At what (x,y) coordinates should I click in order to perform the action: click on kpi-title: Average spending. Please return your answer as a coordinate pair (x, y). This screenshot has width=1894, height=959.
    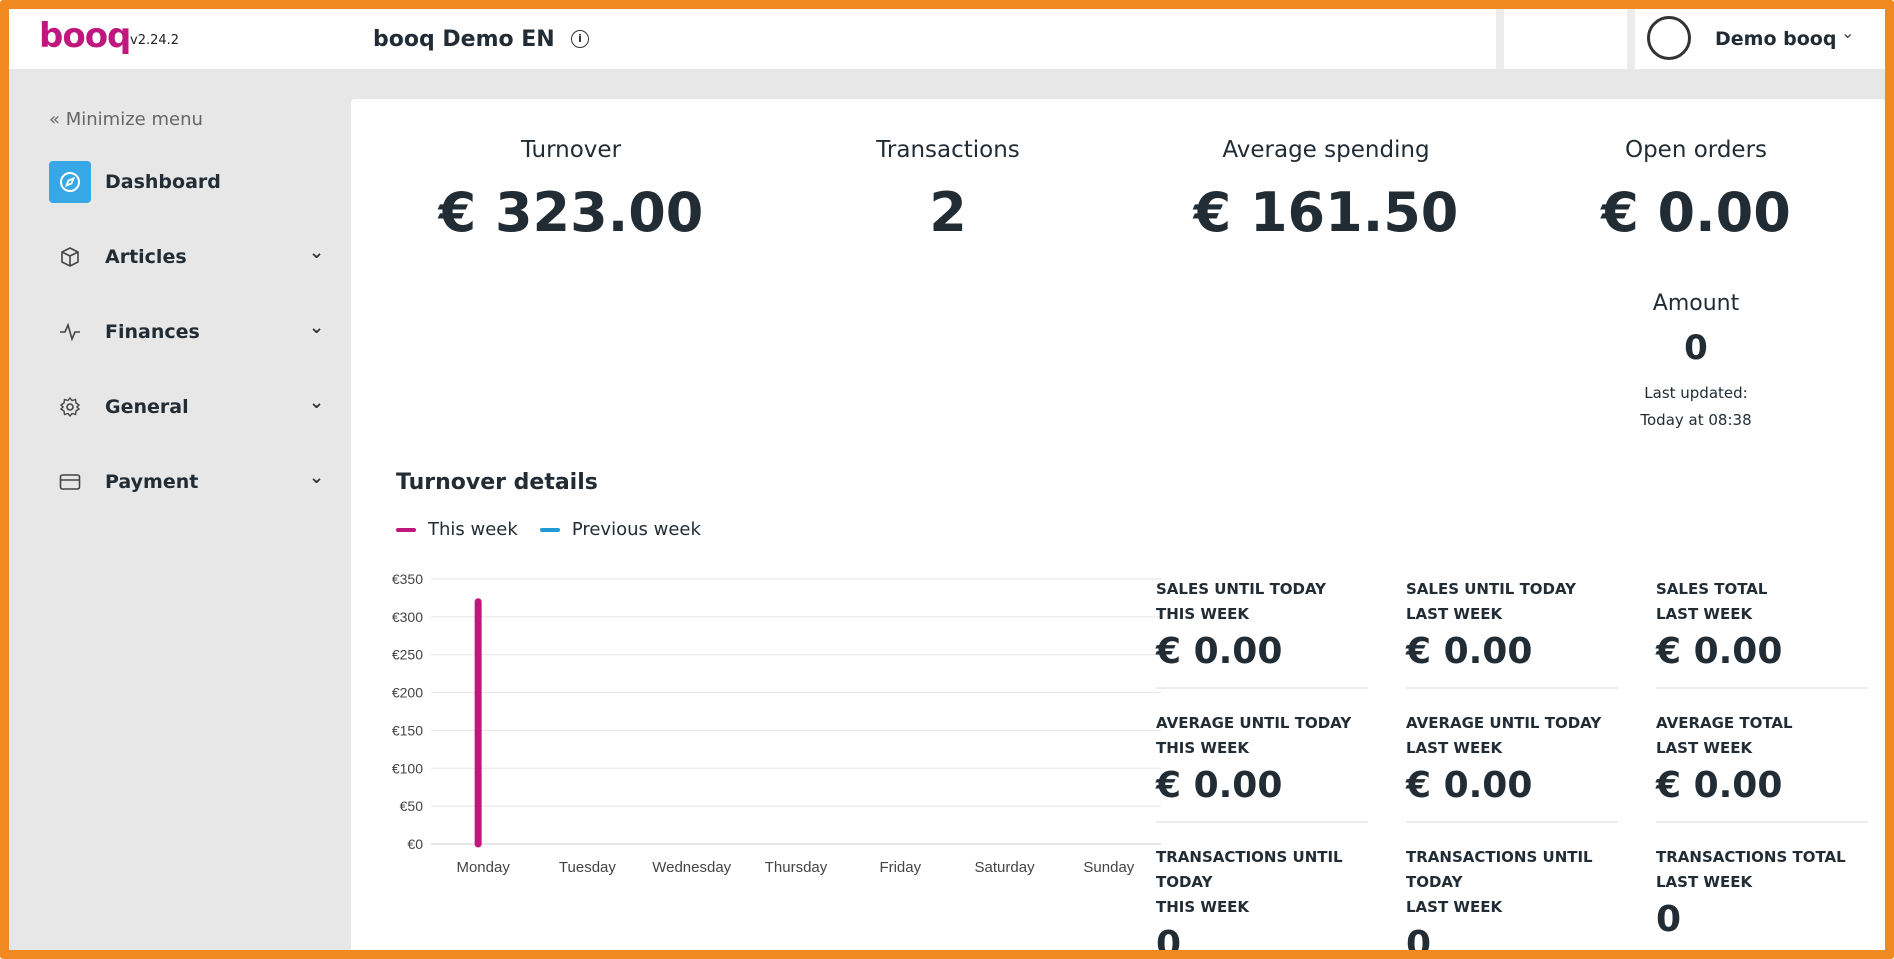
    Looking at the image, I should click on (1326, 150).